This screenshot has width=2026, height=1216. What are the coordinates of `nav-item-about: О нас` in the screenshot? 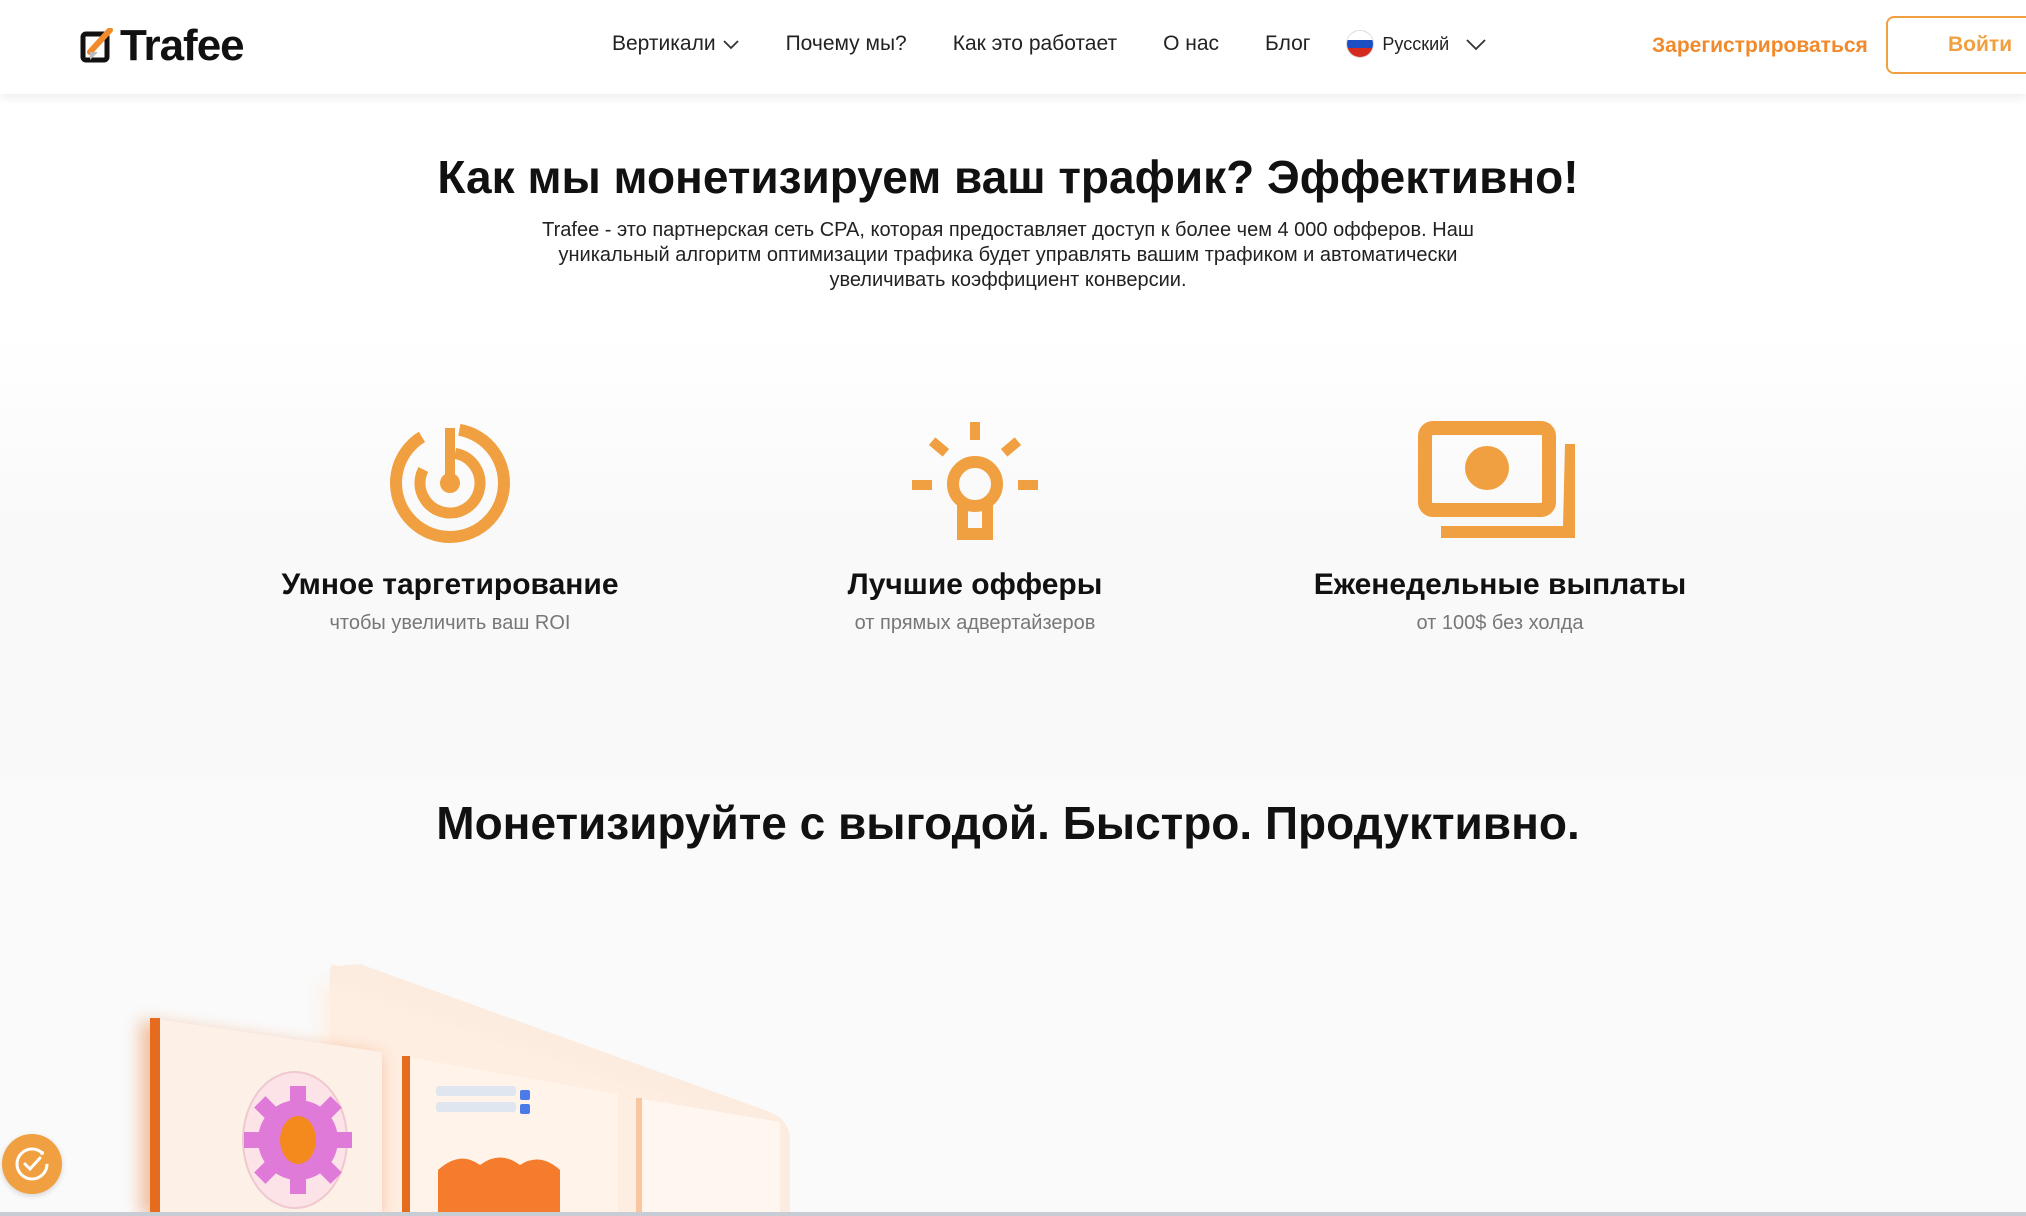 It's located at (1191, 44).